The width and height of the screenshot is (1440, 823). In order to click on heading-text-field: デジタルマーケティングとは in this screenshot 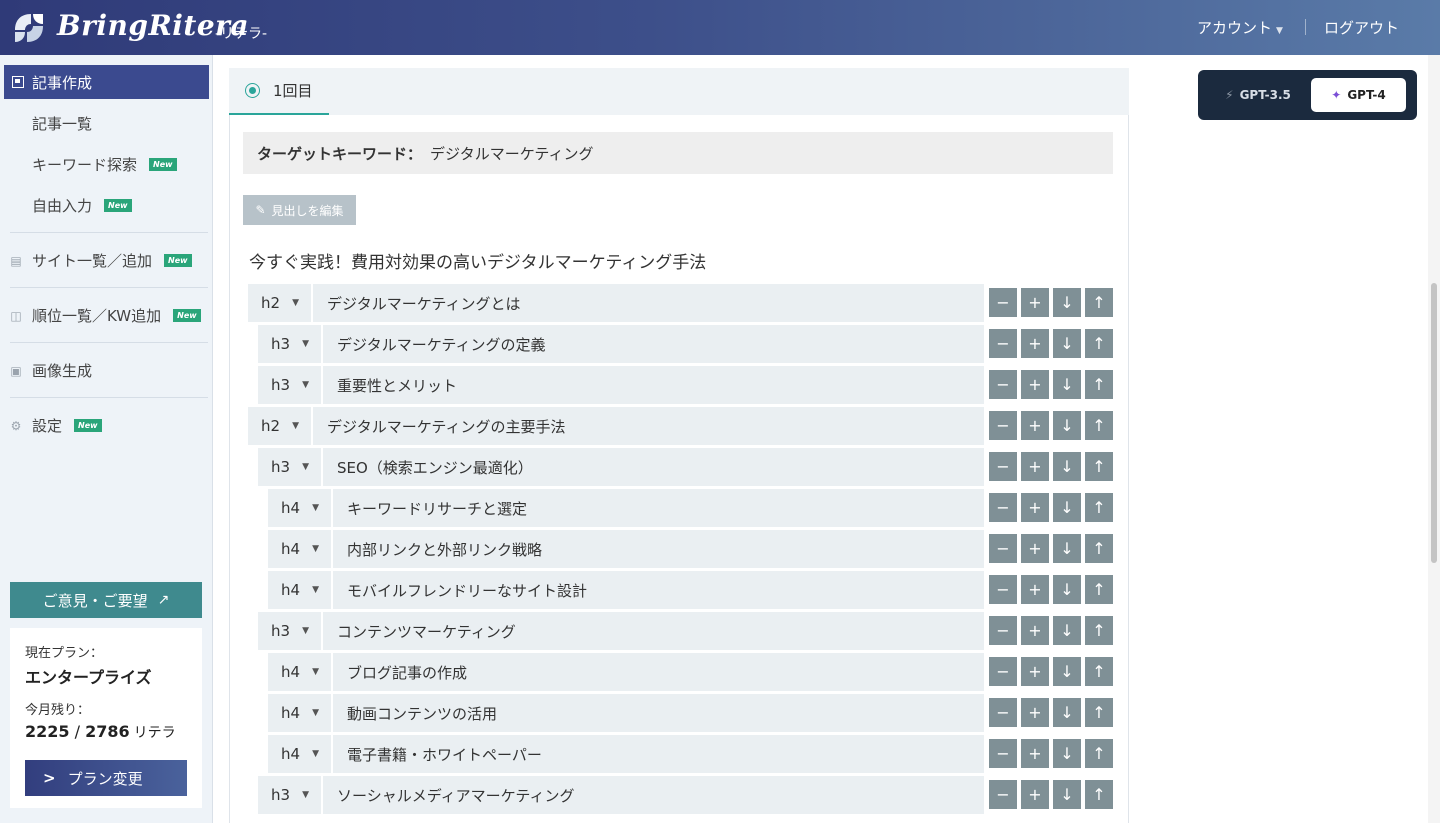, I will do `click(648, 303)`.